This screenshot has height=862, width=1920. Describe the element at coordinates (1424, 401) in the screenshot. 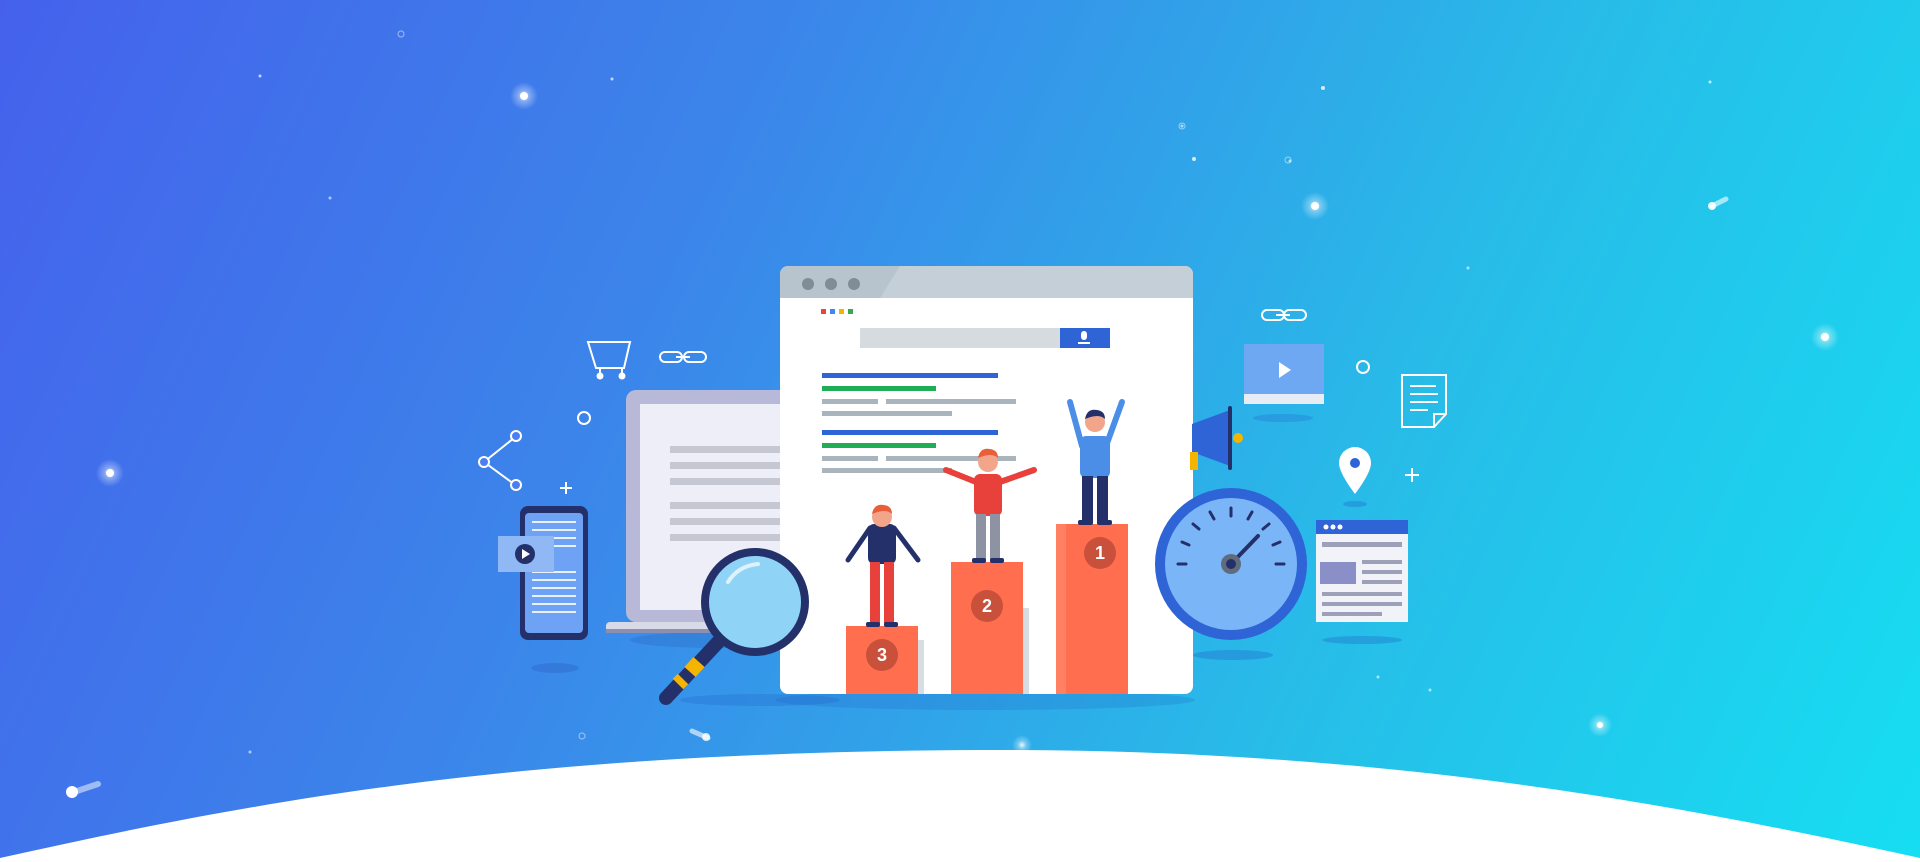

I see `document-icon` at that location.